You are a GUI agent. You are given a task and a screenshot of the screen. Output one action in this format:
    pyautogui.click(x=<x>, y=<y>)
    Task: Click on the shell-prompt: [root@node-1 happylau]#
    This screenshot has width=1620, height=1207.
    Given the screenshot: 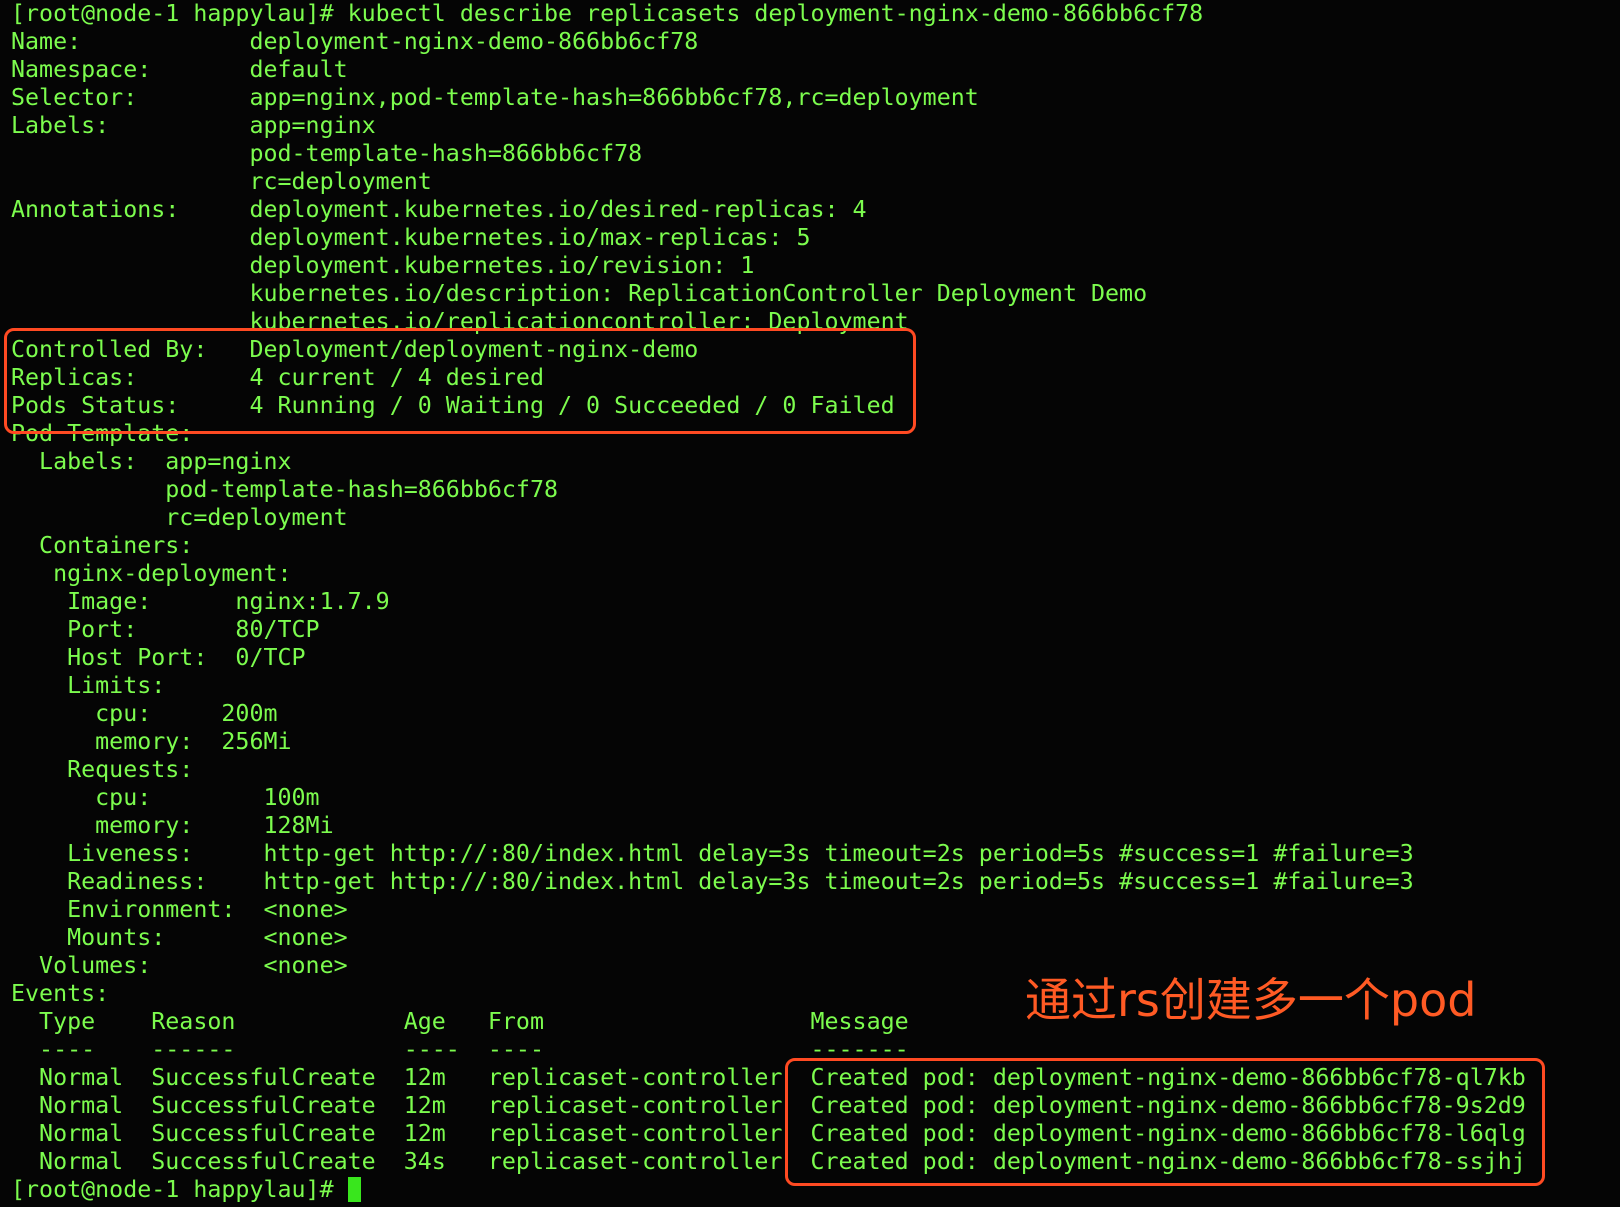 What is the action you would take?
    pyautogui.click(x=179, y=1189)
    